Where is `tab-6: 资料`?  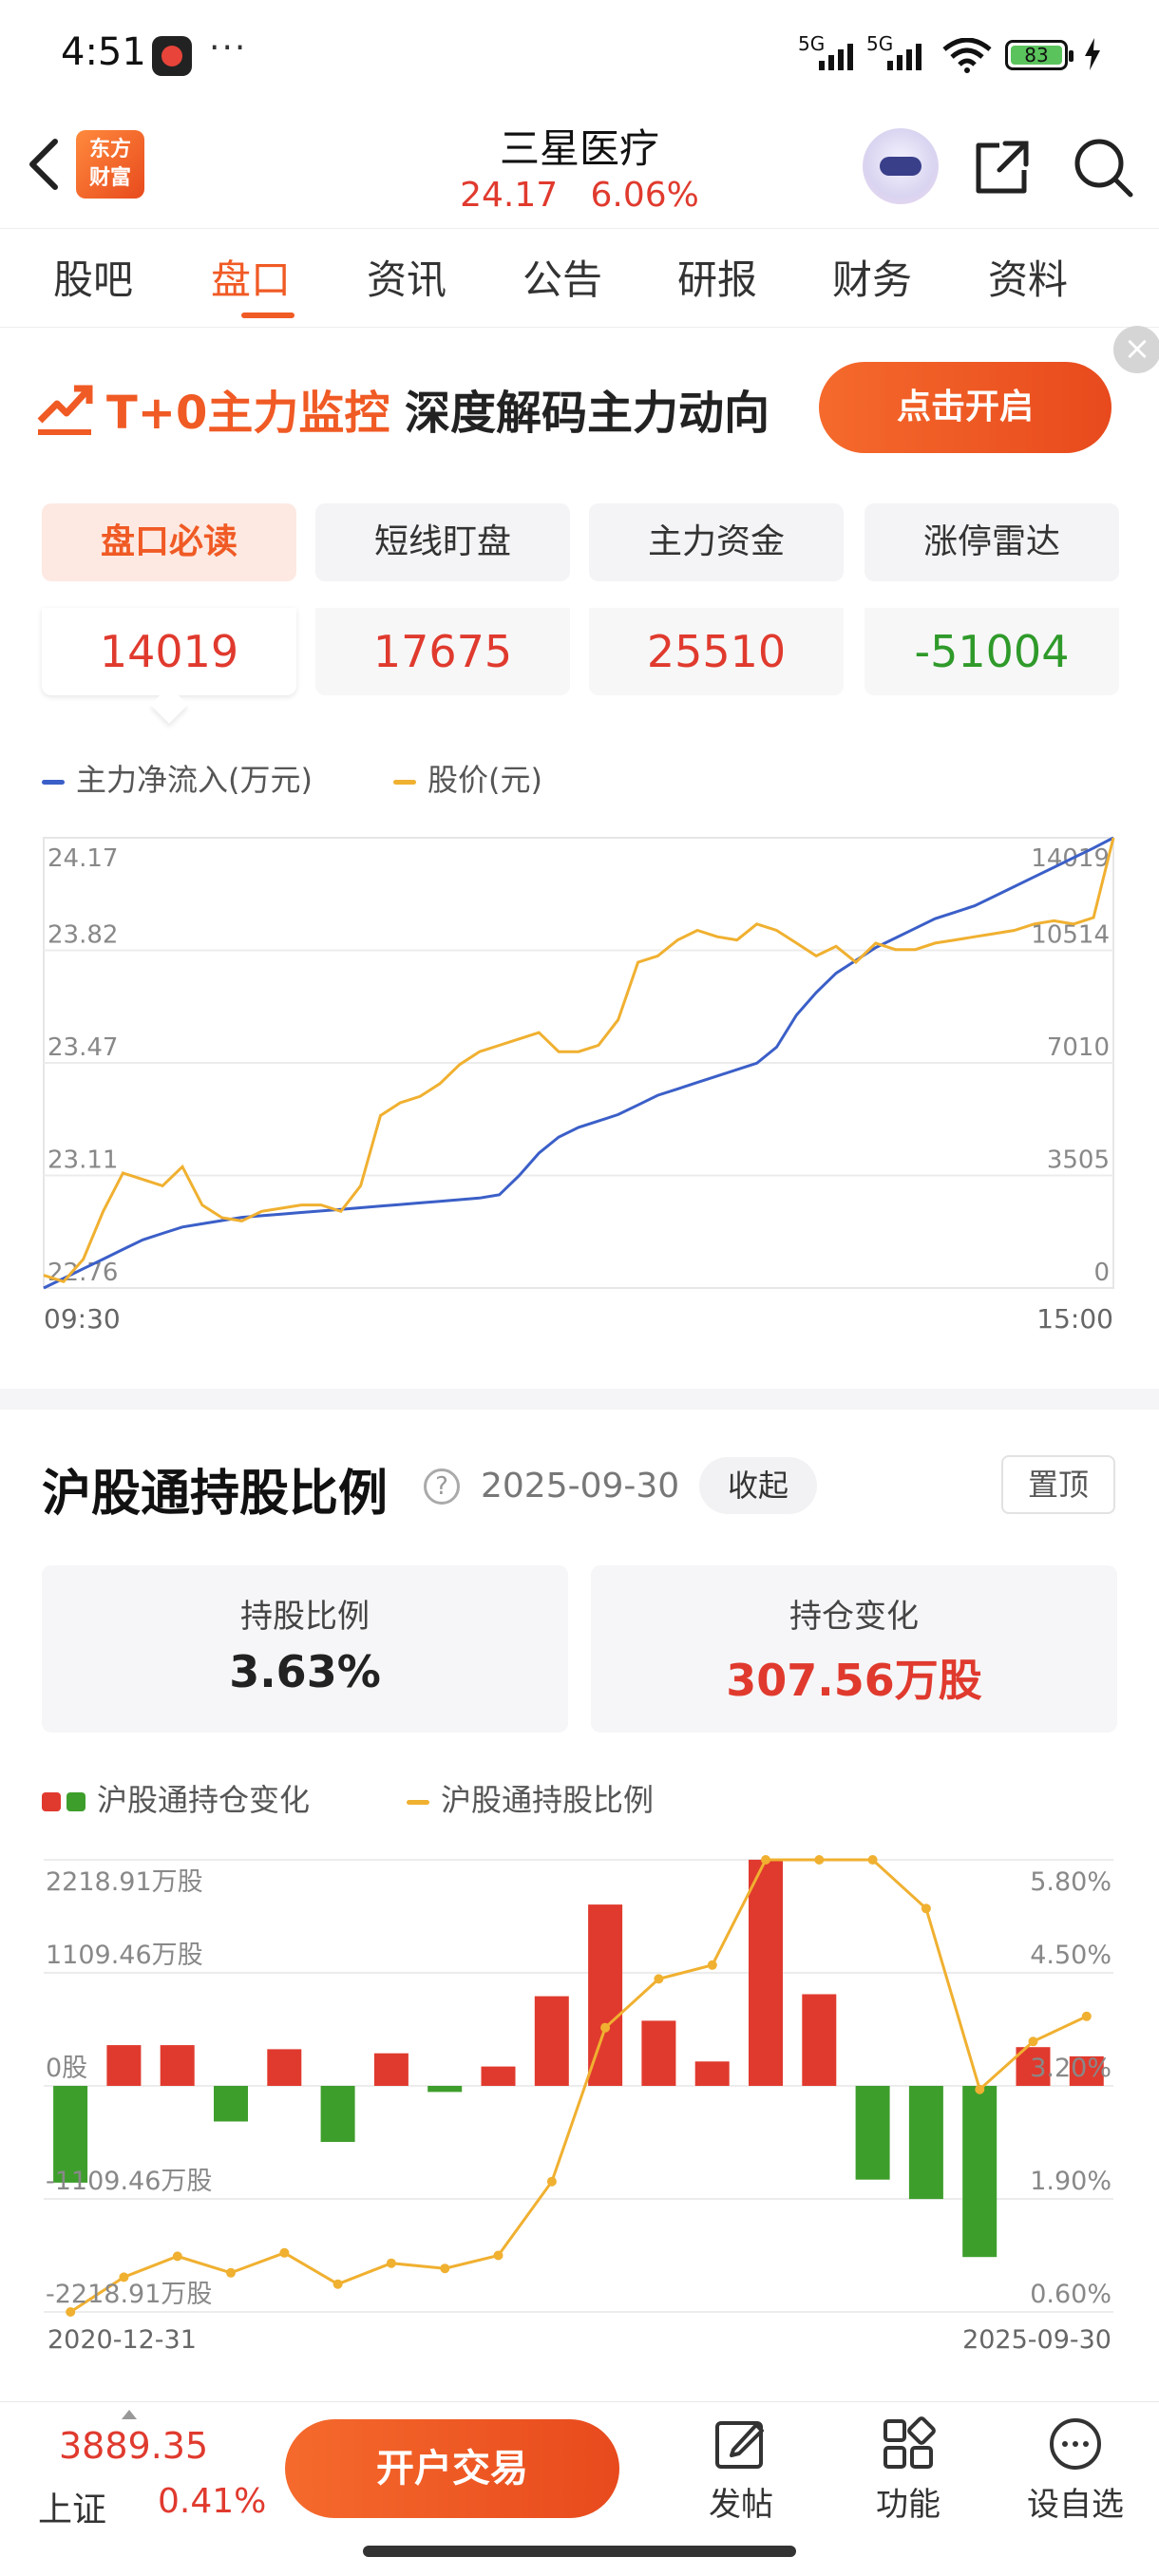 tab-6: 资料 is located at coordinates (1027, 277).